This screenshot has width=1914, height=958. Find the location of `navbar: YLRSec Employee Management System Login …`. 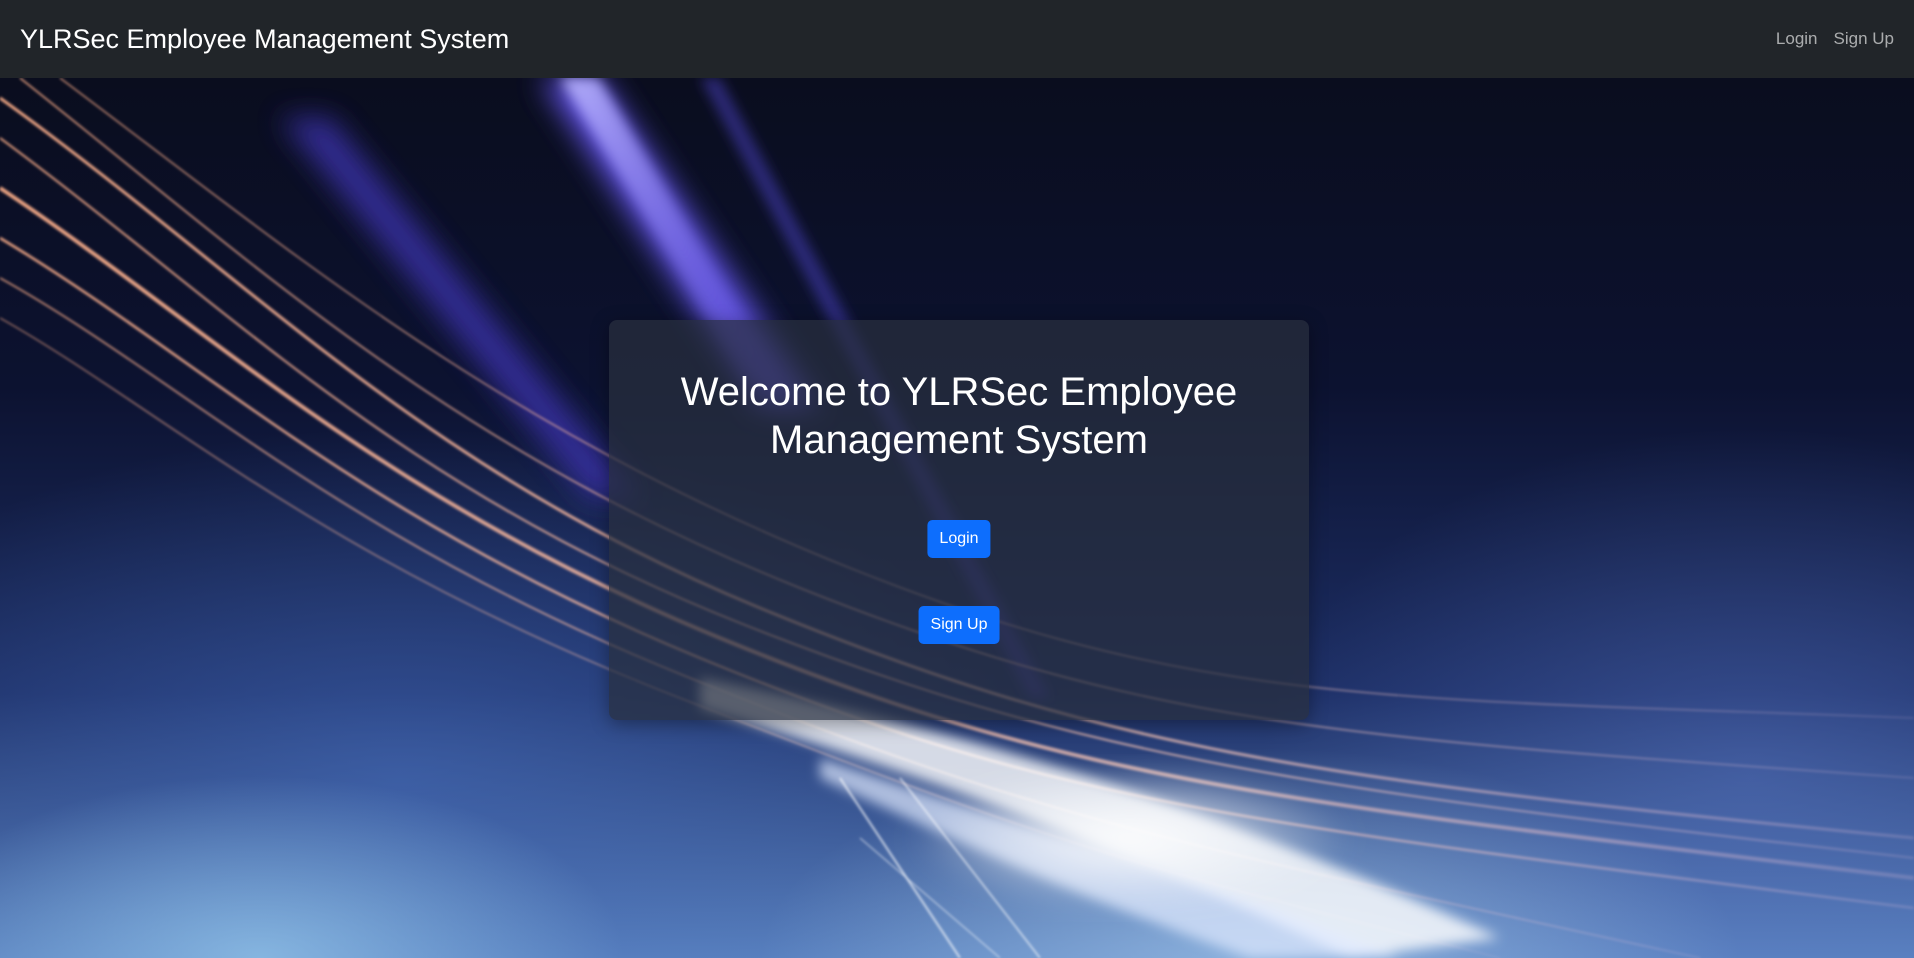

navbar: YLRSec Employee Management System Login … is located at coordinates (957, 39).